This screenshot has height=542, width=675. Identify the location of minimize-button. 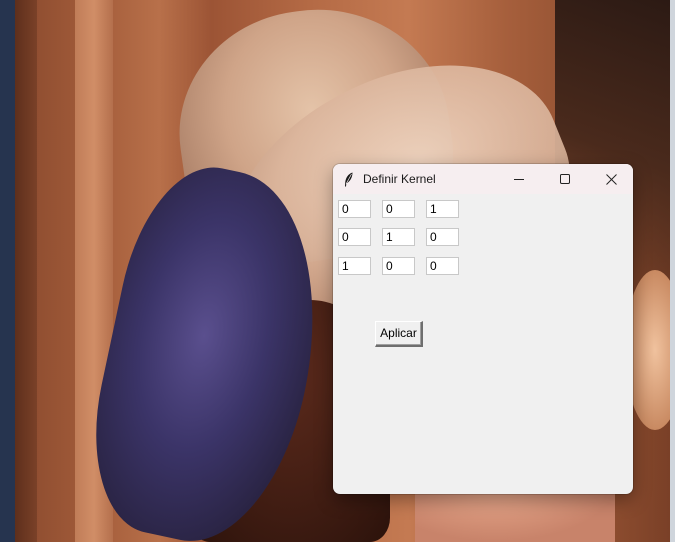
(519, 179).